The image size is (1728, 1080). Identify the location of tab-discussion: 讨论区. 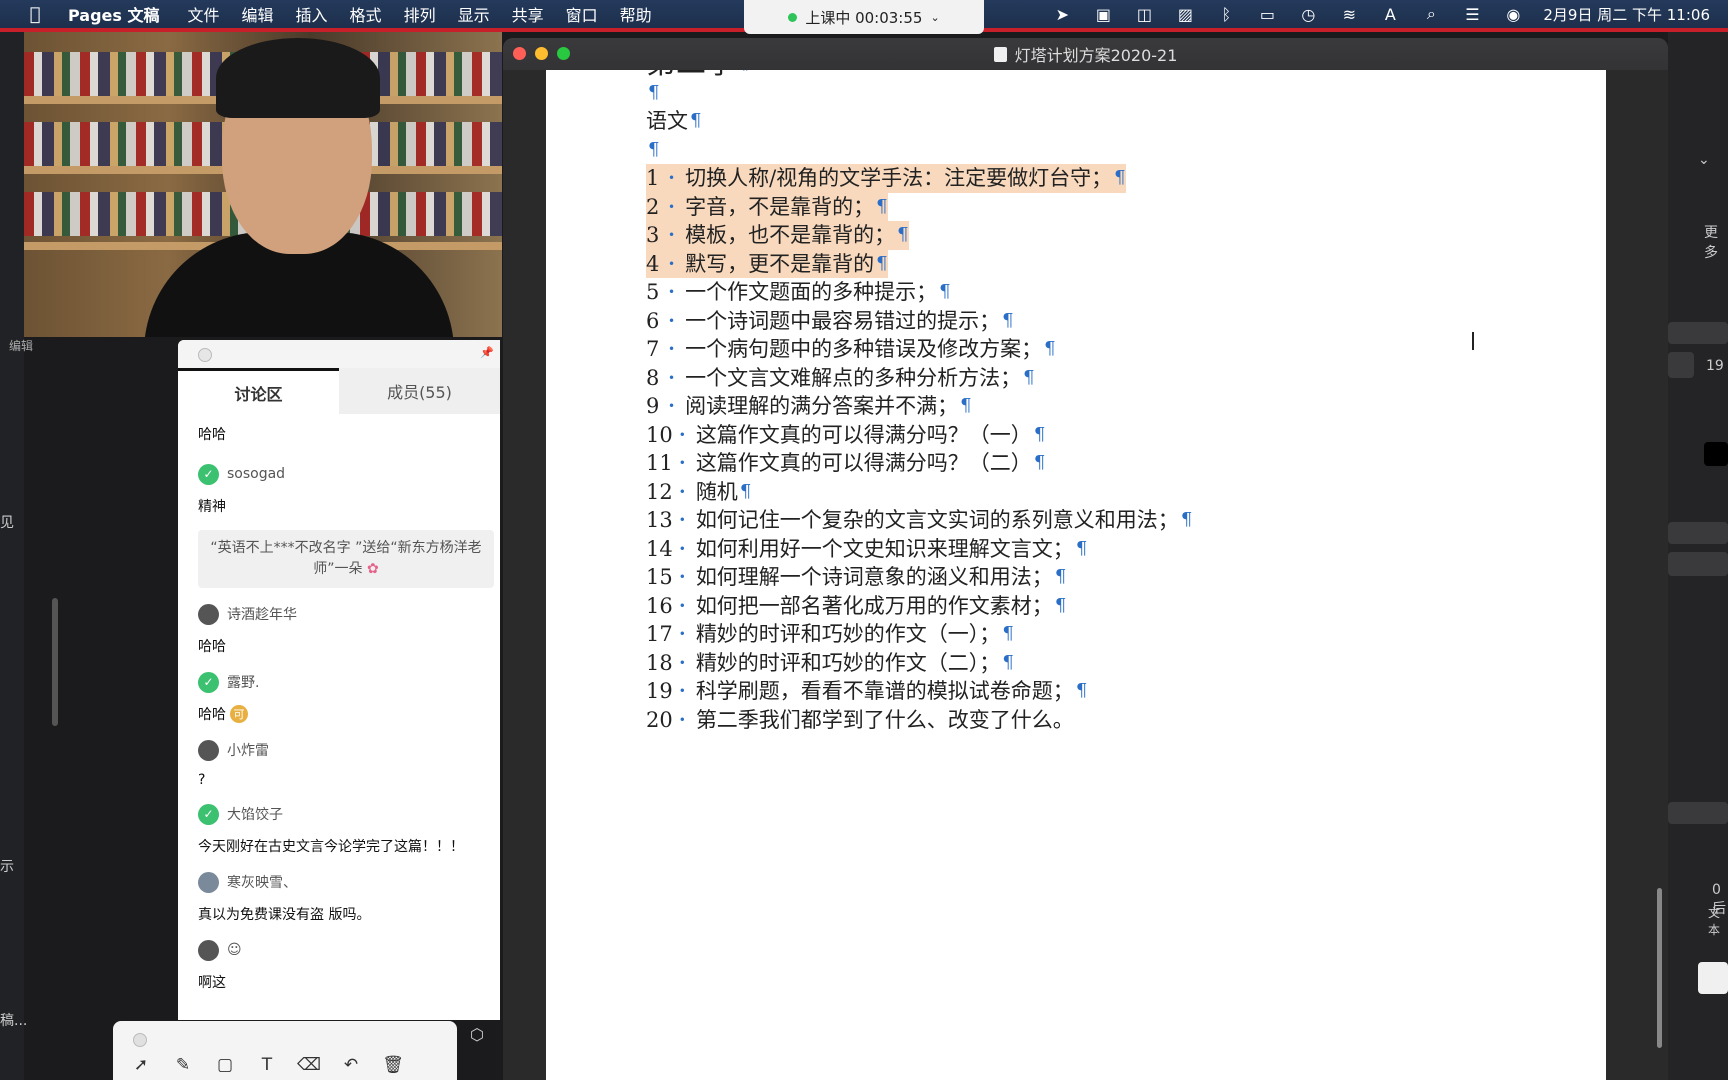
(258, 391).